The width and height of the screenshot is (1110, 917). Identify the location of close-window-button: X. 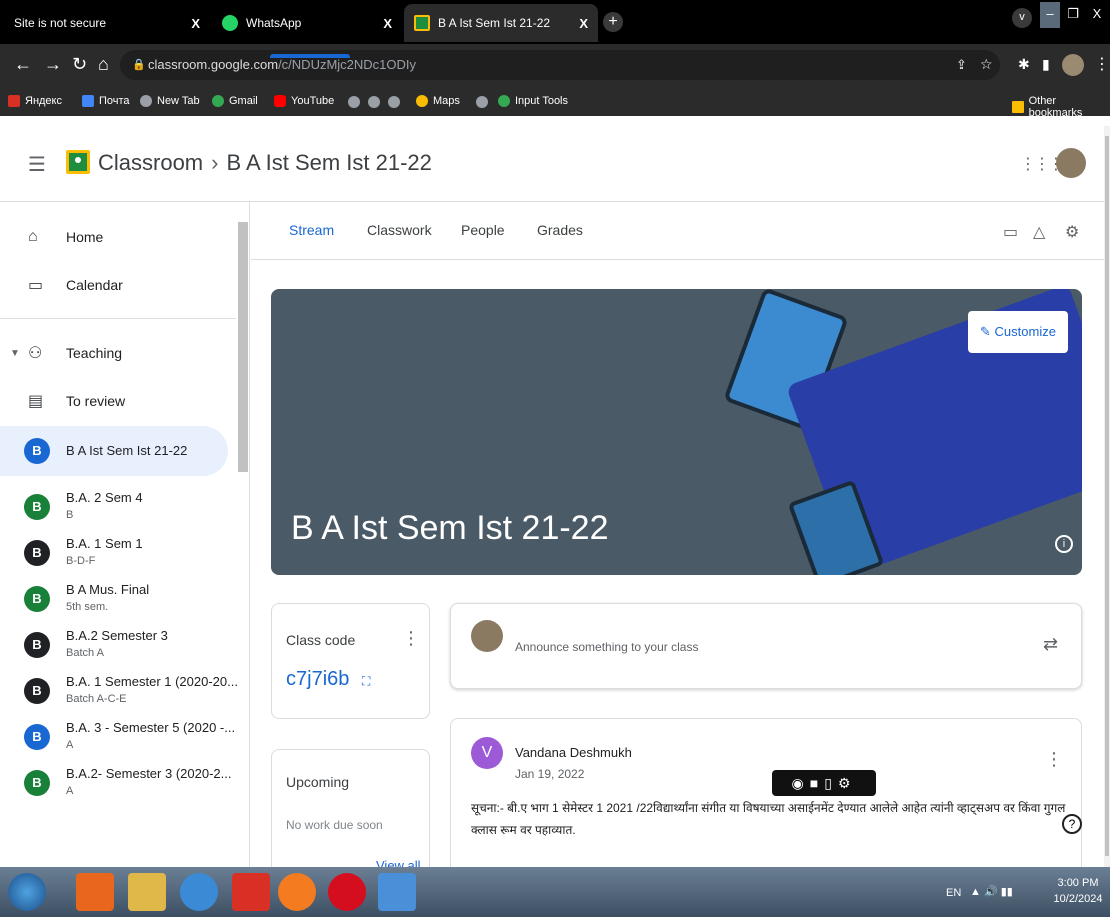
(1097, 15).